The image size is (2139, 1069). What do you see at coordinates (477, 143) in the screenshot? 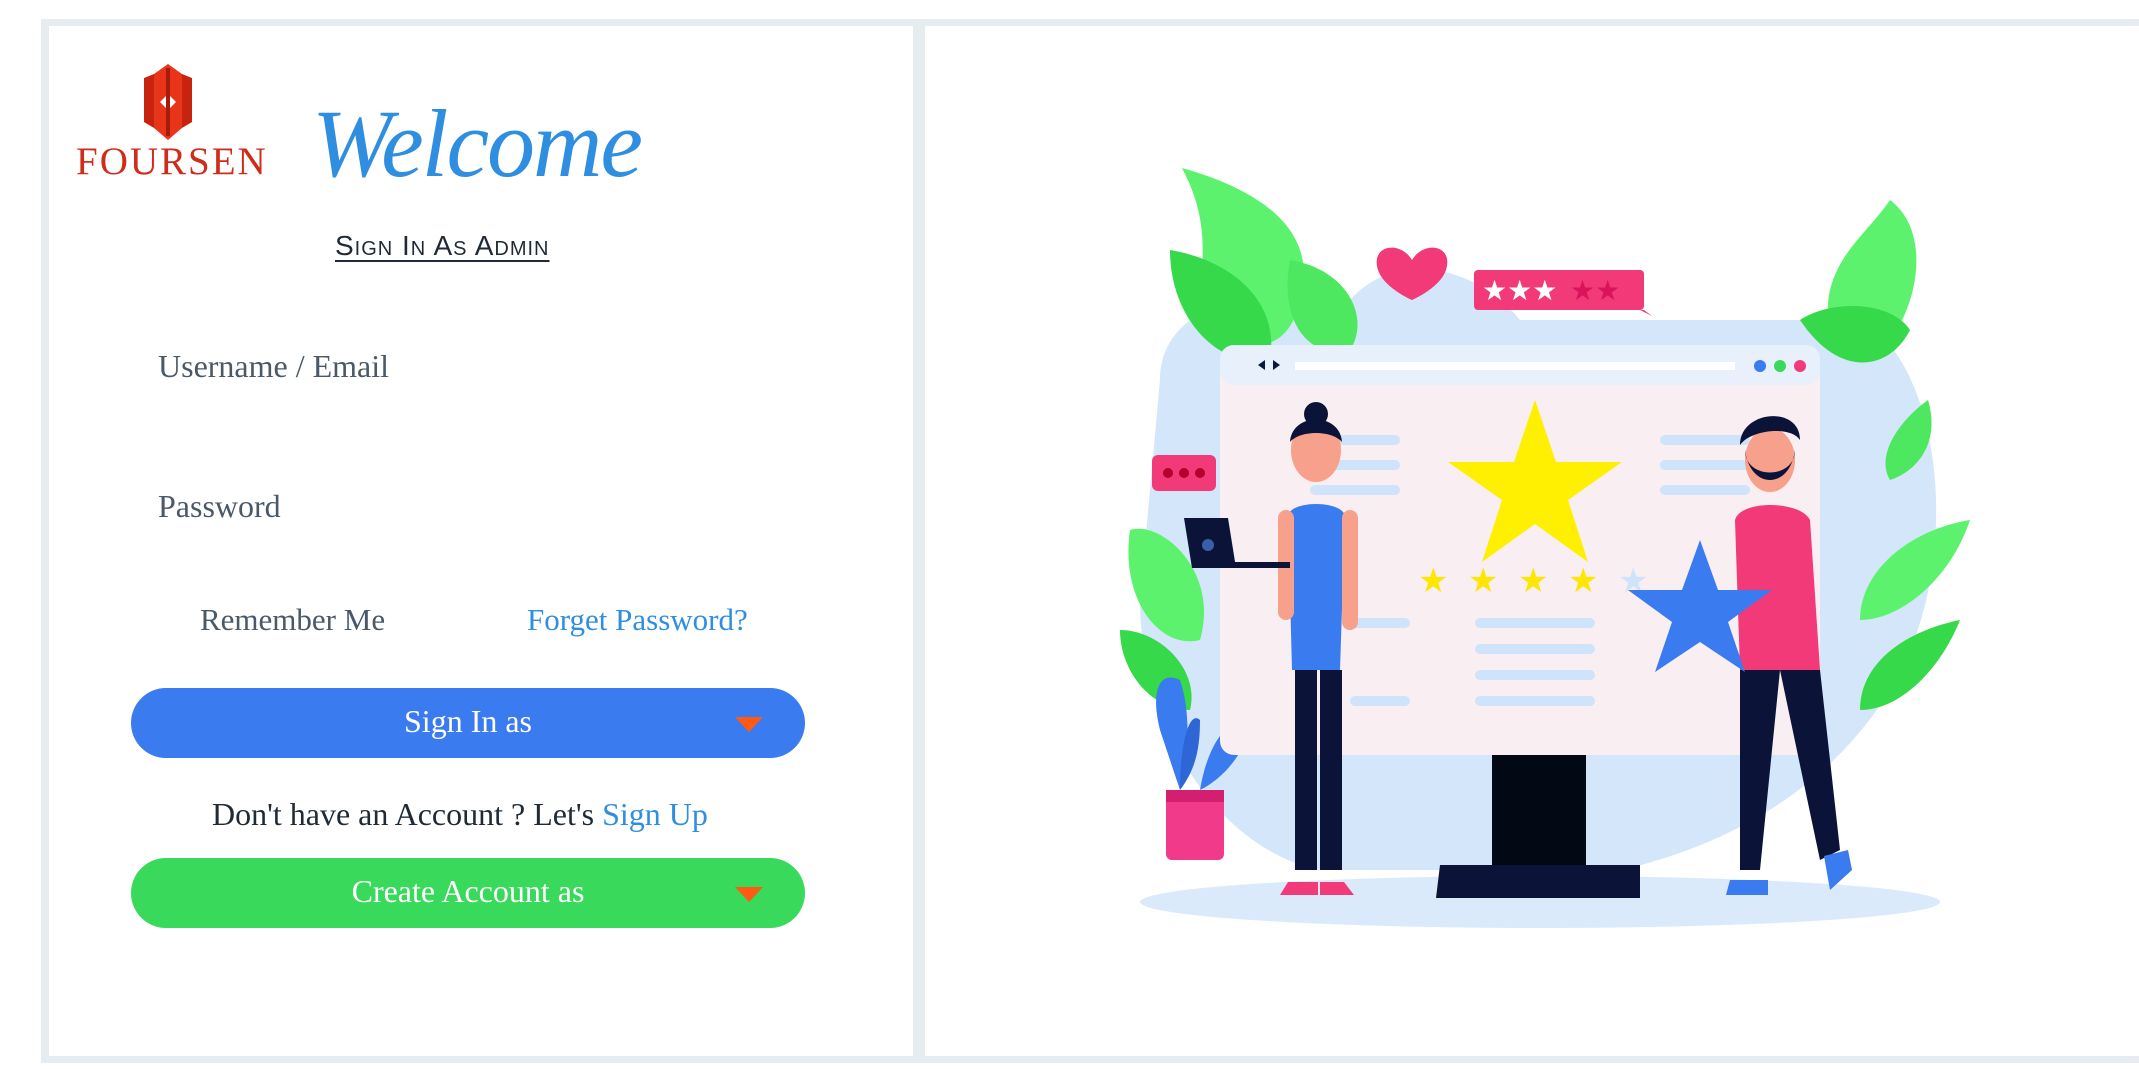
I see `welcome-title: Welcome` at bounding box center [477, 143].